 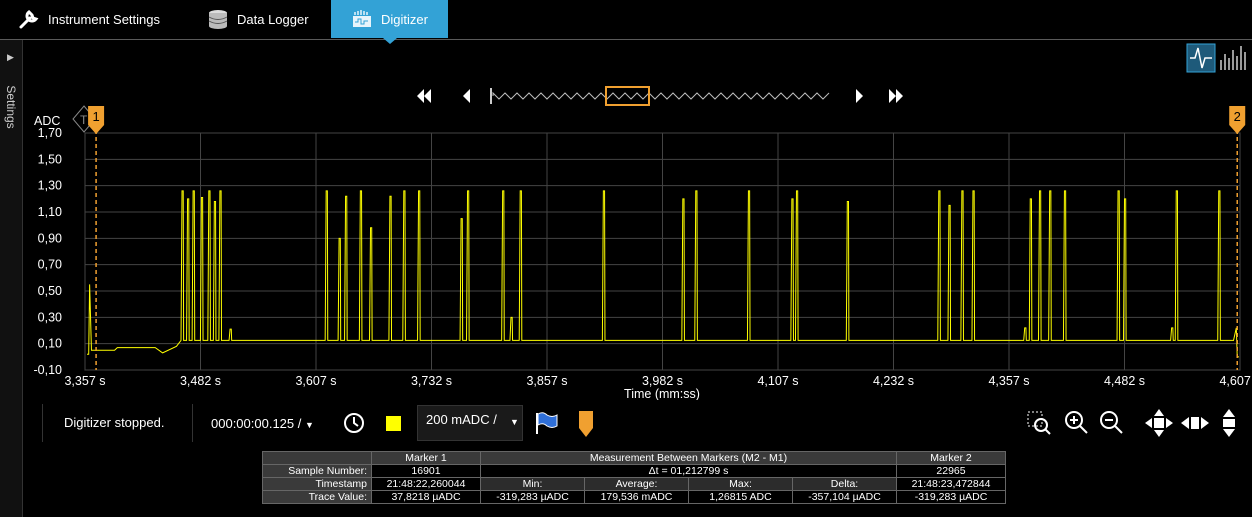 I want to click on x-tick-label: 3,607 s, so click(x=315, y=381).